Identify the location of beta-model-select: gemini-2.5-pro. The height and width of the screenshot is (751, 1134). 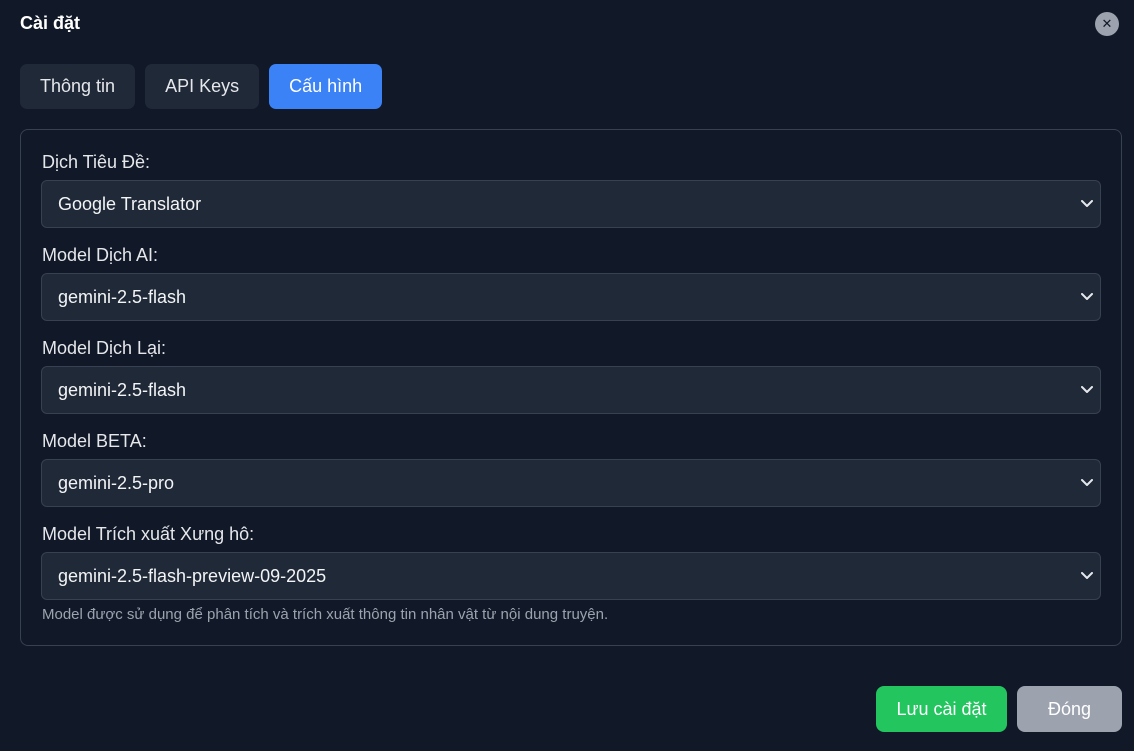
(571, 483).